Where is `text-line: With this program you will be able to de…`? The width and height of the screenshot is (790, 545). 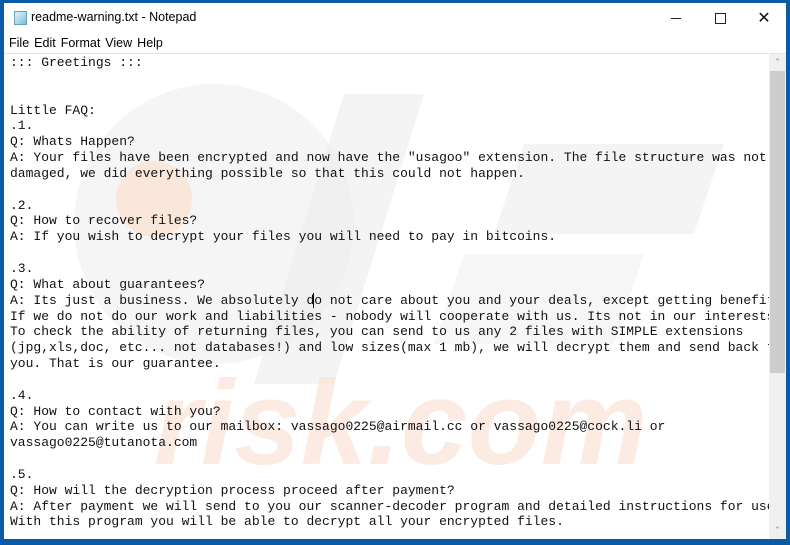 text-line: With this program you will be able to de… is located at coordinates (287, 522).